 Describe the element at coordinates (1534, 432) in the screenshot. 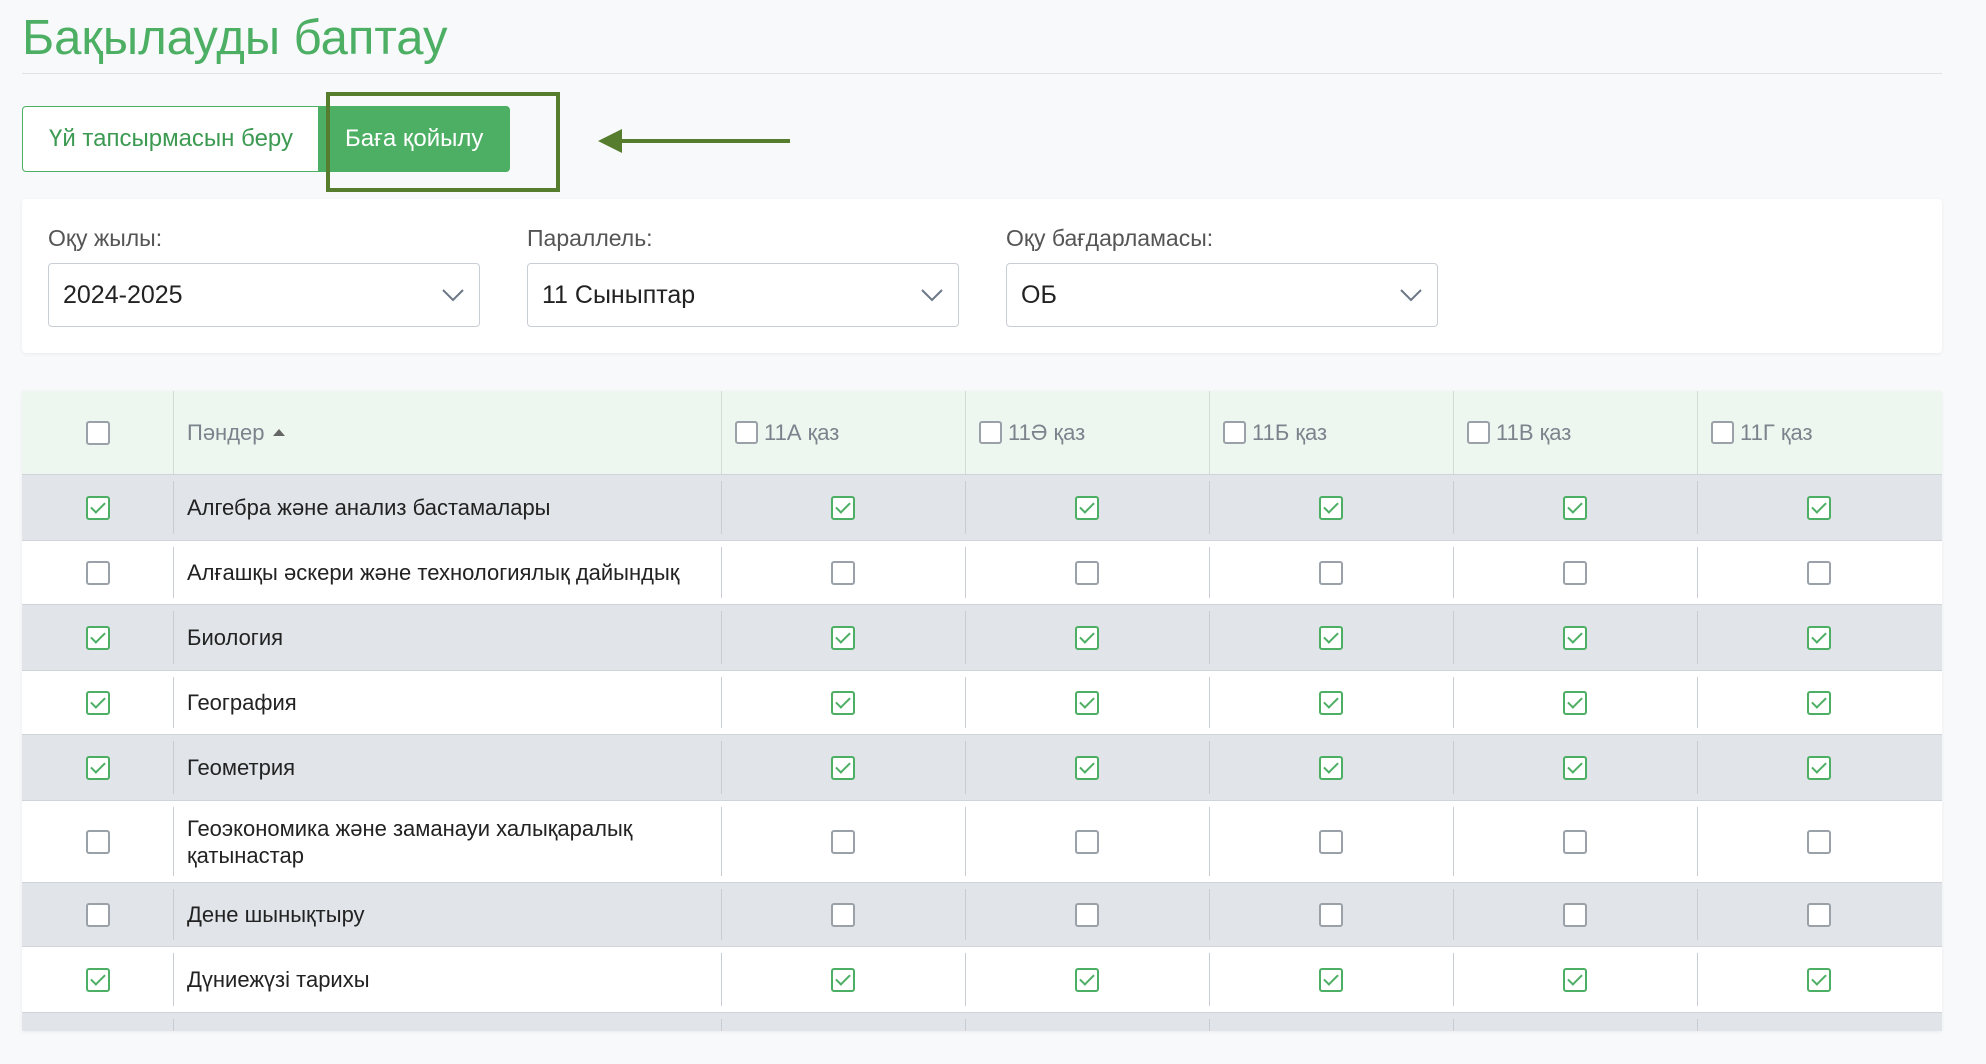

I see `class-column-label: 11В қаз` at that location.